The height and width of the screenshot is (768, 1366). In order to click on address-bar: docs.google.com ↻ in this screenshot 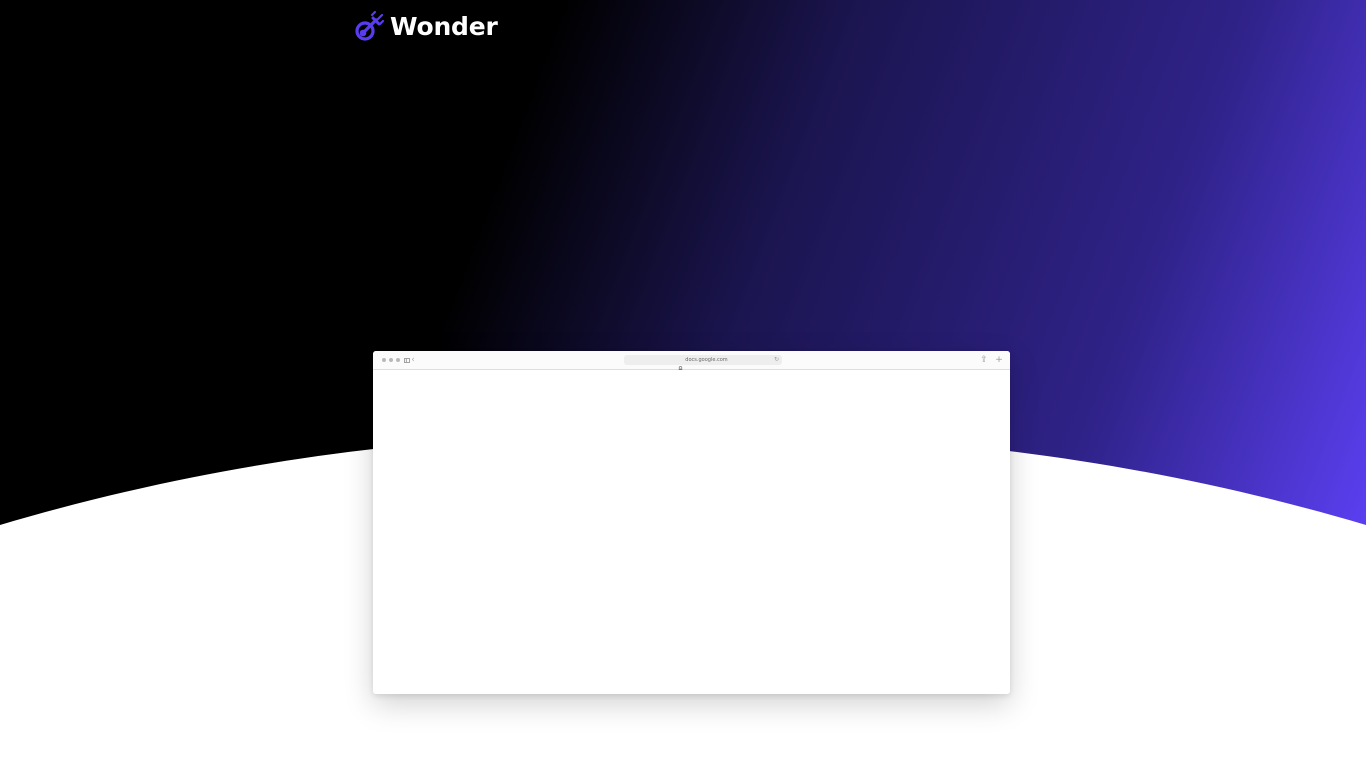, I will do `click(703, 363)`.